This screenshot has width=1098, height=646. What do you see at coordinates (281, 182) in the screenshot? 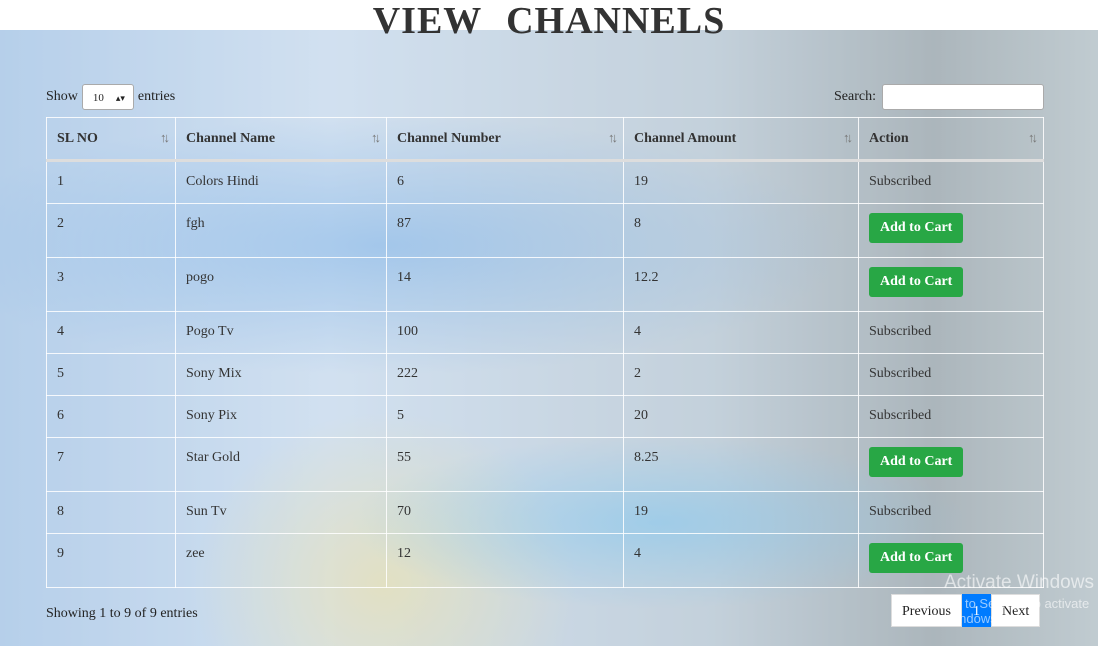
I see `cell-channel-name: Colors Hindi` at bounding box center [281, 182].